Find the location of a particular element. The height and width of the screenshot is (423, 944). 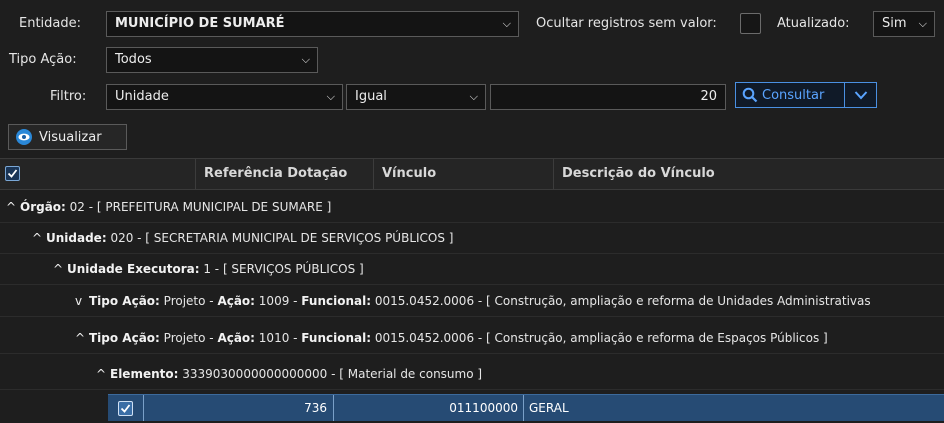

filtro-operator-select: Igual ⌵ is located at coordinates (416, 97).